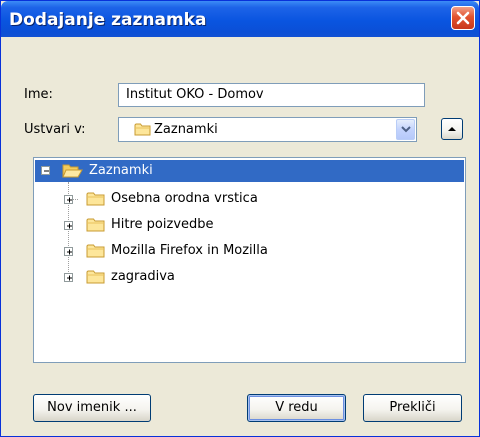  I want to click on ok-button: V redu, so click(296, 408).